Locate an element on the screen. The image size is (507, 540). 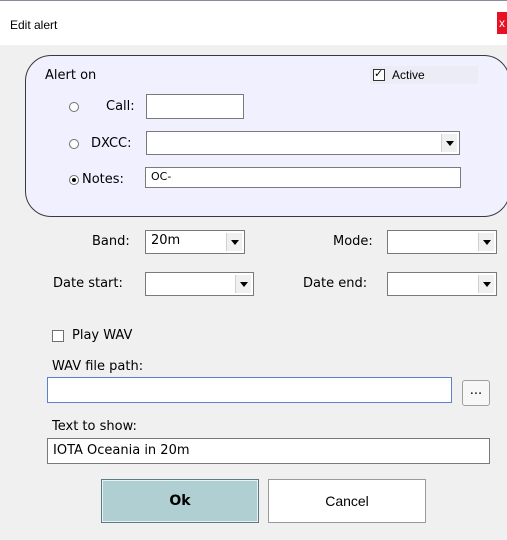
date-start-select is located at coordinates (199, 284).